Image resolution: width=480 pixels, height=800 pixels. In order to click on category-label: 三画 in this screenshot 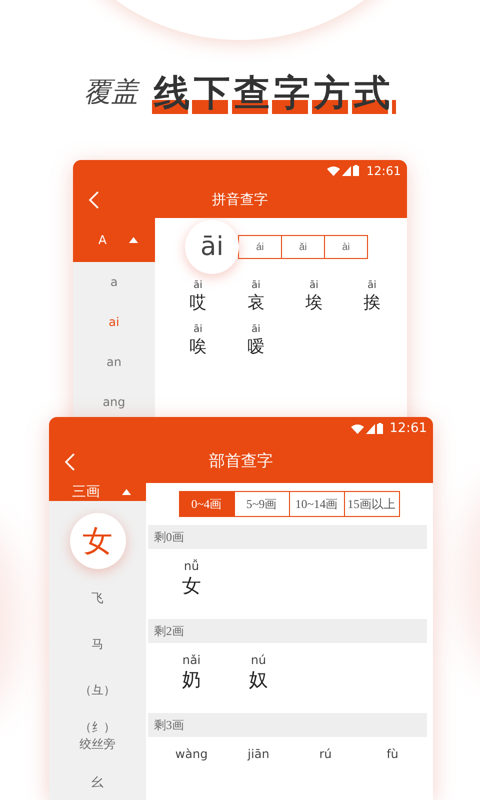, I will do `click(86, 492)`.